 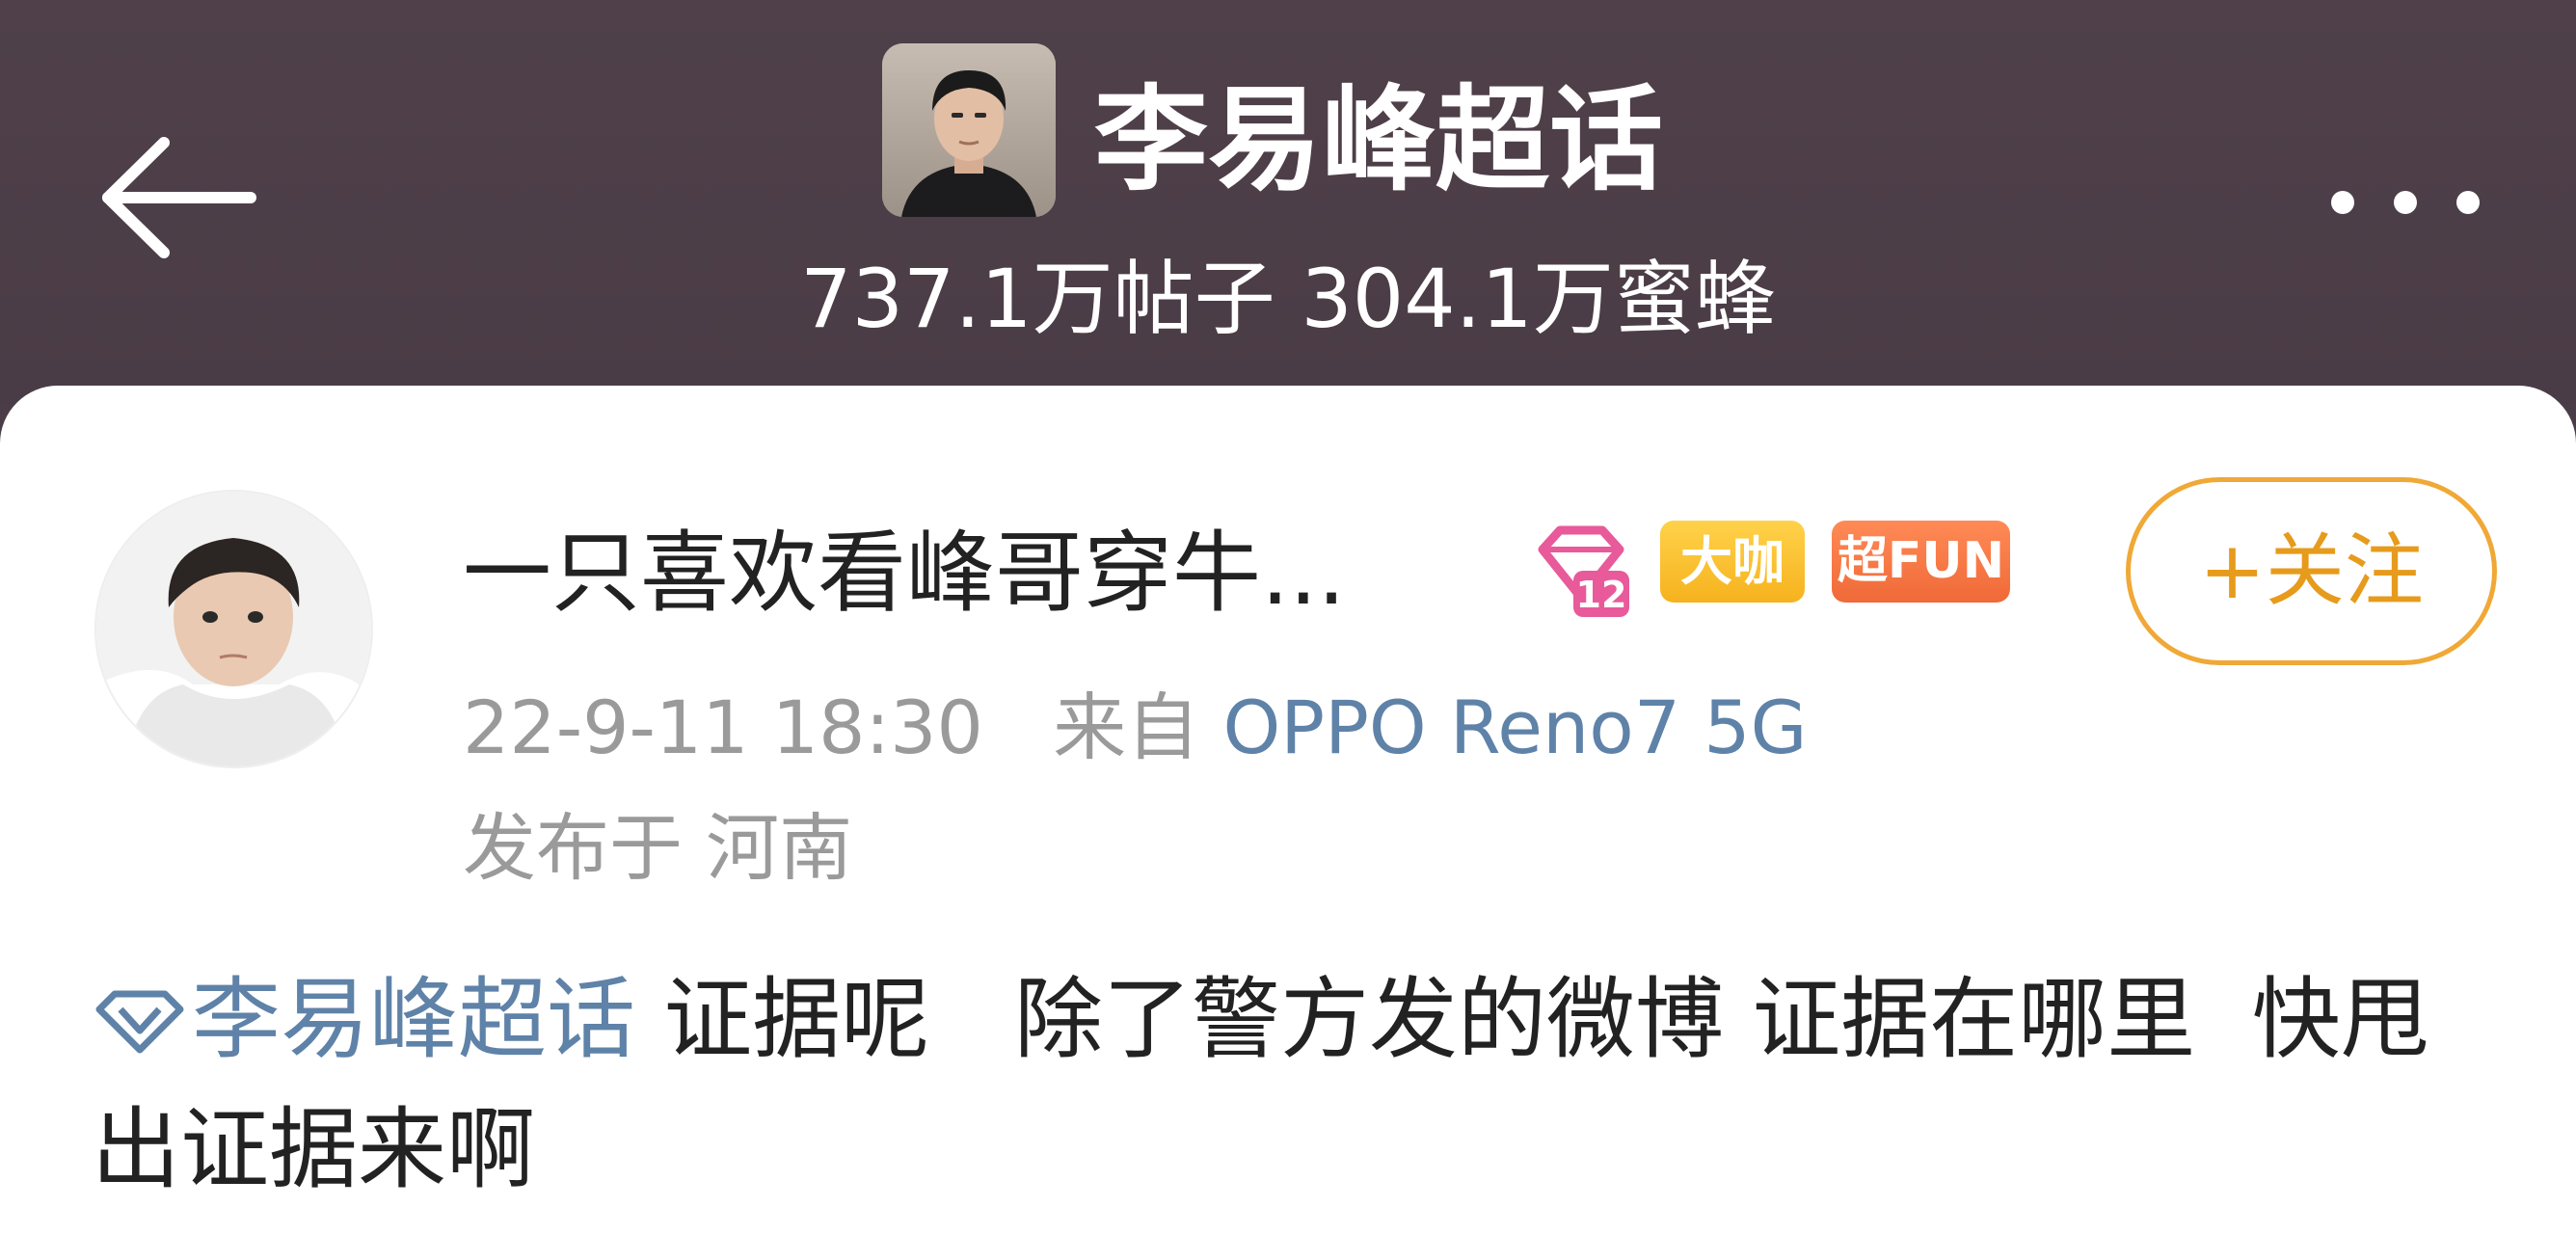 I want to click on diamond-level-icon: 12, so click(x=1584, y=571).